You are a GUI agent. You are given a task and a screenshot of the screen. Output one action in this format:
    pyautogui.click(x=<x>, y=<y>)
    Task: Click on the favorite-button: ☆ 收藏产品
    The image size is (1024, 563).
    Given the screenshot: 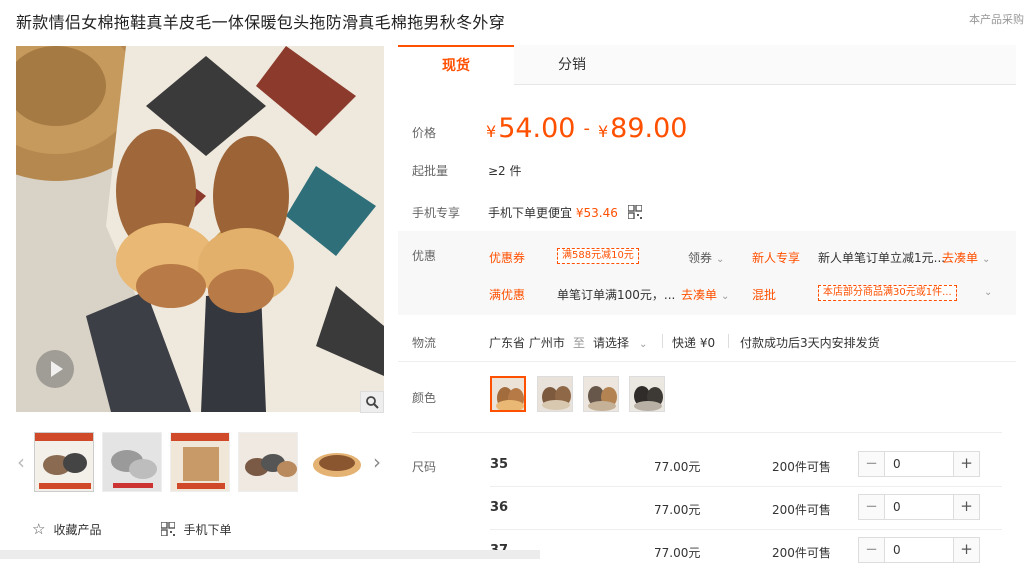 What is the action you would take?
    pyautogui.click(x=66, y=529)
    